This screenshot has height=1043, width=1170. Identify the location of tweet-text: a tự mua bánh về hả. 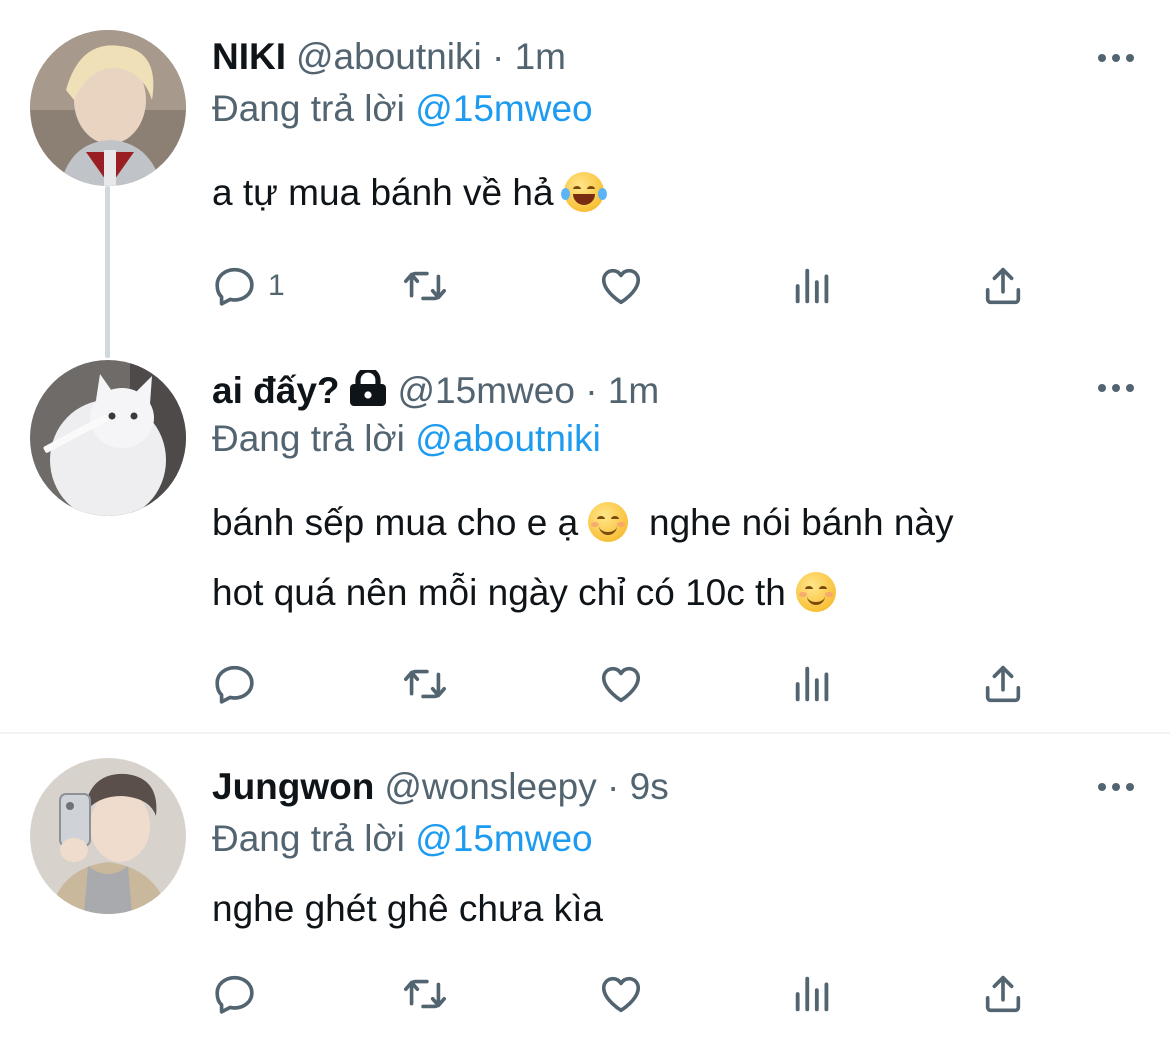
(662, 193).